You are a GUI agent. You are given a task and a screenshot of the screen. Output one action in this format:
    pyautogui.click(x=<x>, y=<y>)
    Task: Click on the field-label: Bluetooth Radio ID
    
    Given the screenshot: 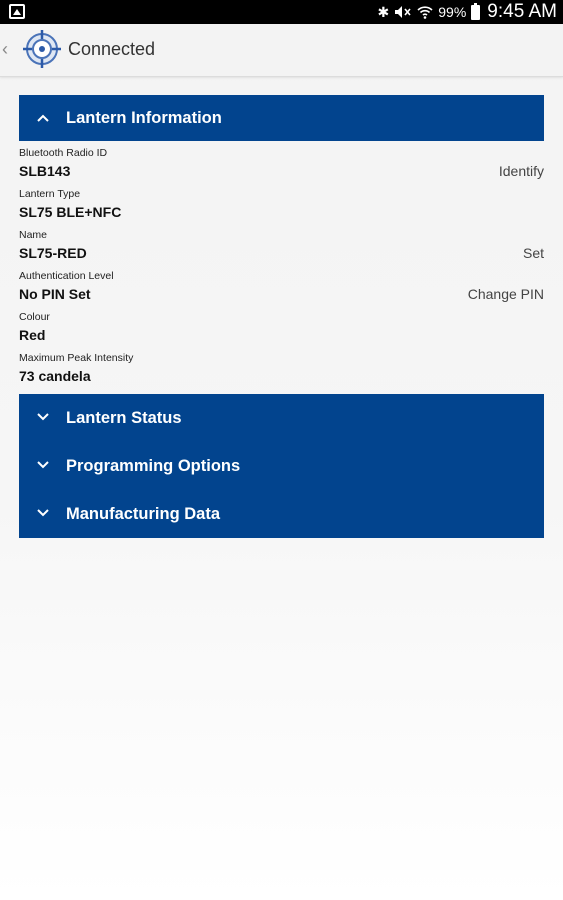 What is the action you would take?
    pyautogui.click(x=63, y=153)
    